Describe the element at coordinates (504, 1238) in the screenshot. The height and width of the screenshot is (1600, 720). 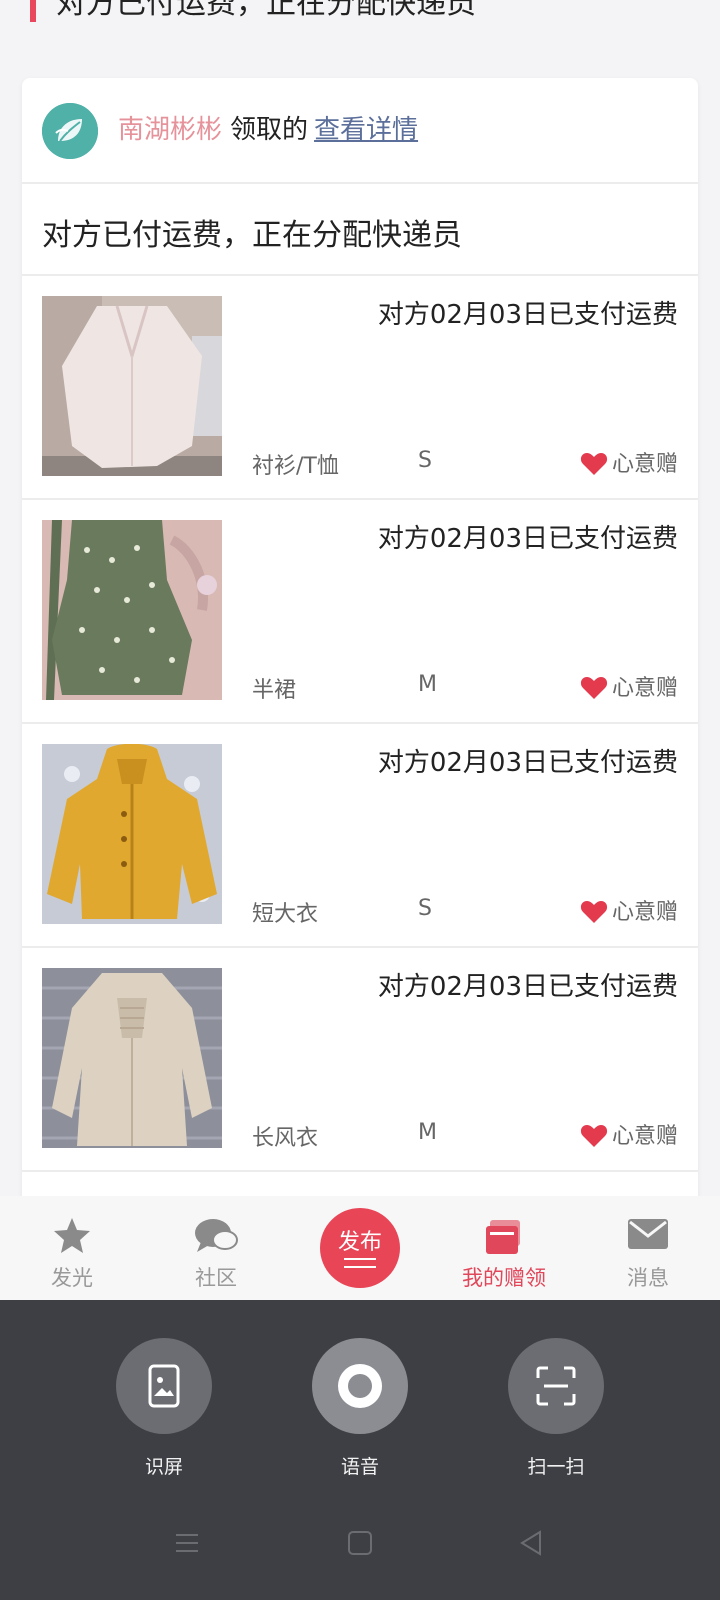
I see `gift-box-icon` at that location.